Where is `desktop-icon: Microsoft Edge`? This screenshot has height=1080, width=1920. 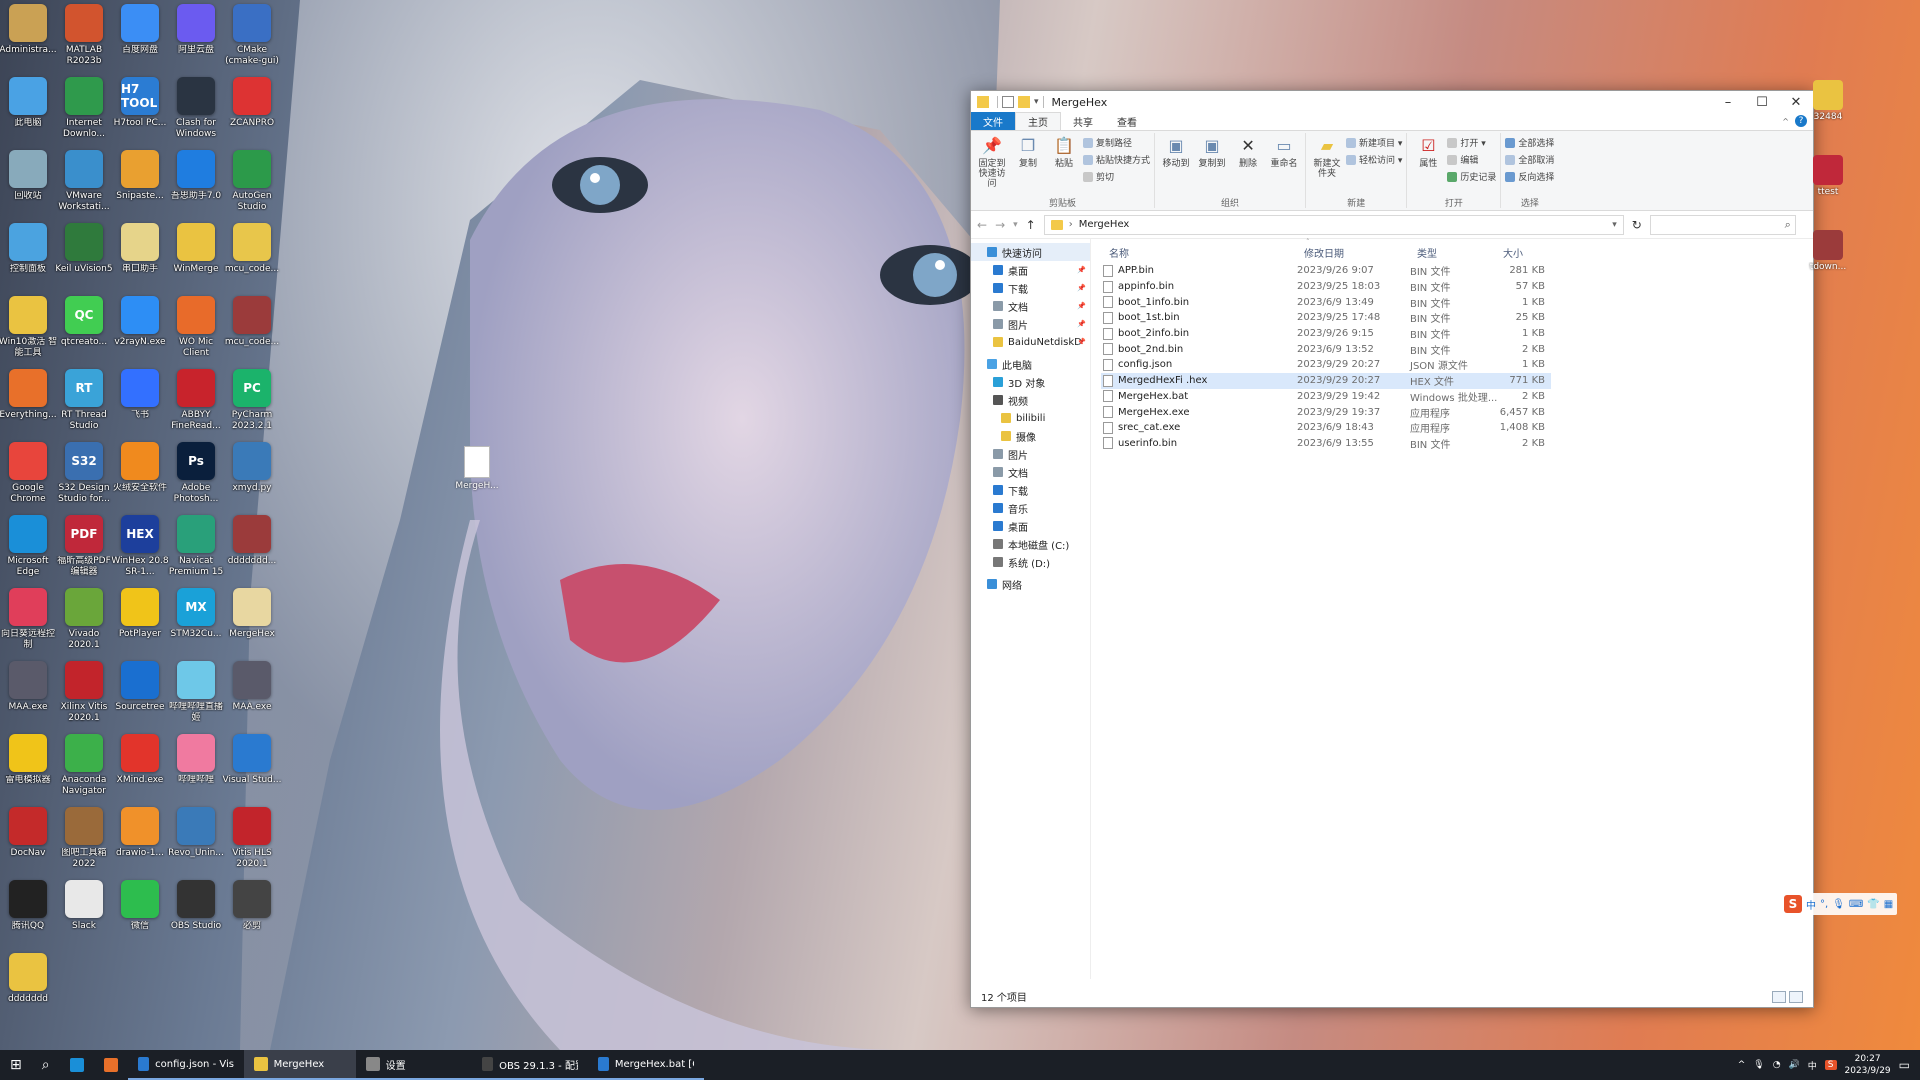
desktop-icon: Microsoft Edge is located at coordinates (29, 551).